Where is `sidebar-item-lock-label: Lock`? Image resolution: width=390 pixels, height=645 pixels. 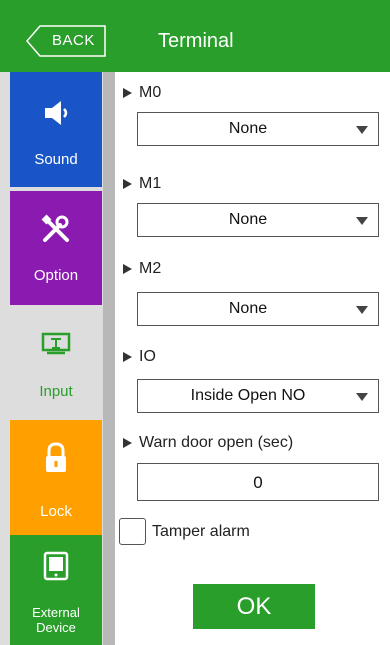
sidebar-item-lock-label: Lock is located at coordinates (56, 511).